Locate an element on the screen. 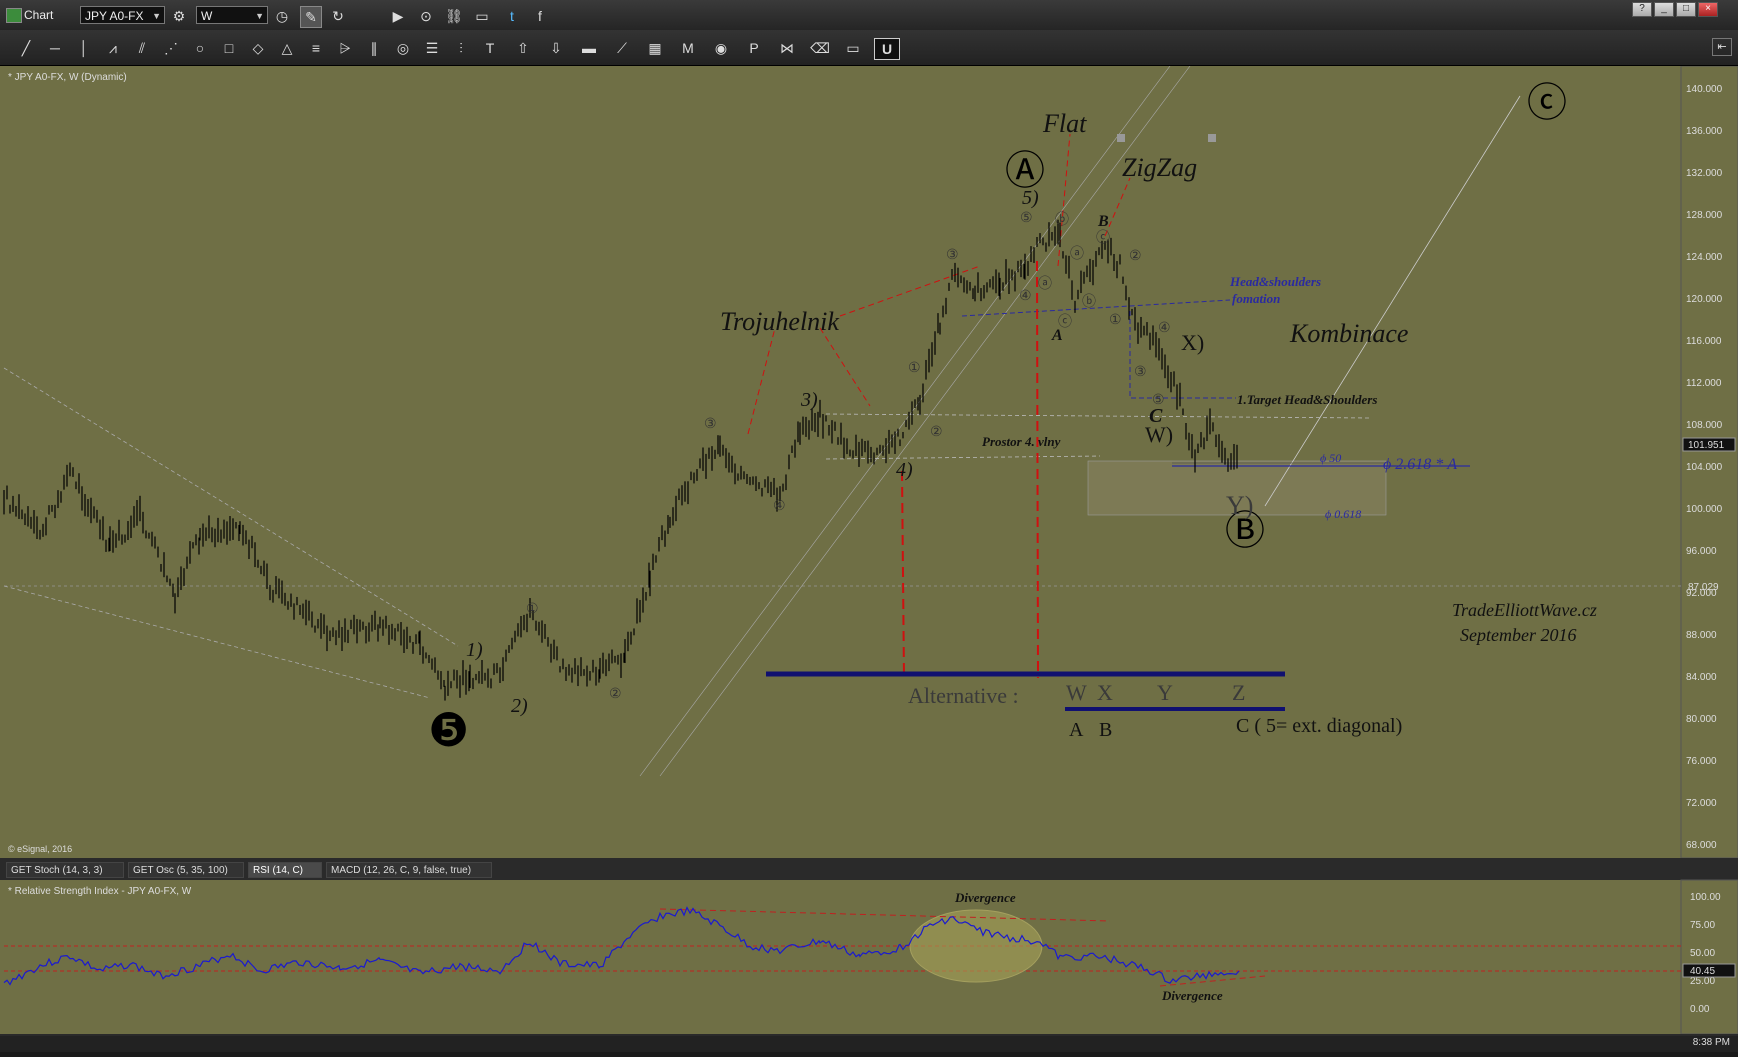  pattern-icon: ⋈ is located at coordinates (787, 48).